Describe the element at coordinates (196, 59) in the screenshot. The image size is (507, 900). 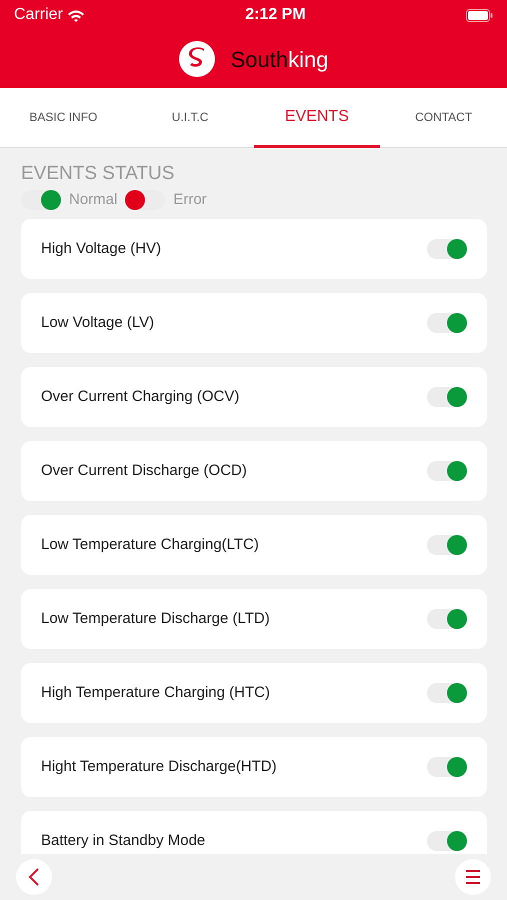
I see `logo-icon` at that location.